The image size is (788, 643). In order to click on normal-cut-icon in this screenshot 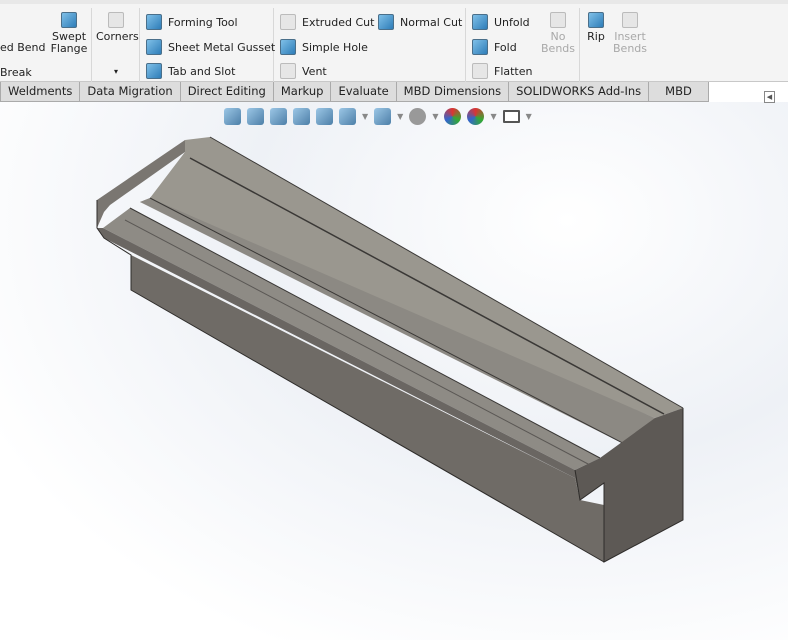, I will do `click(386, 22)`.